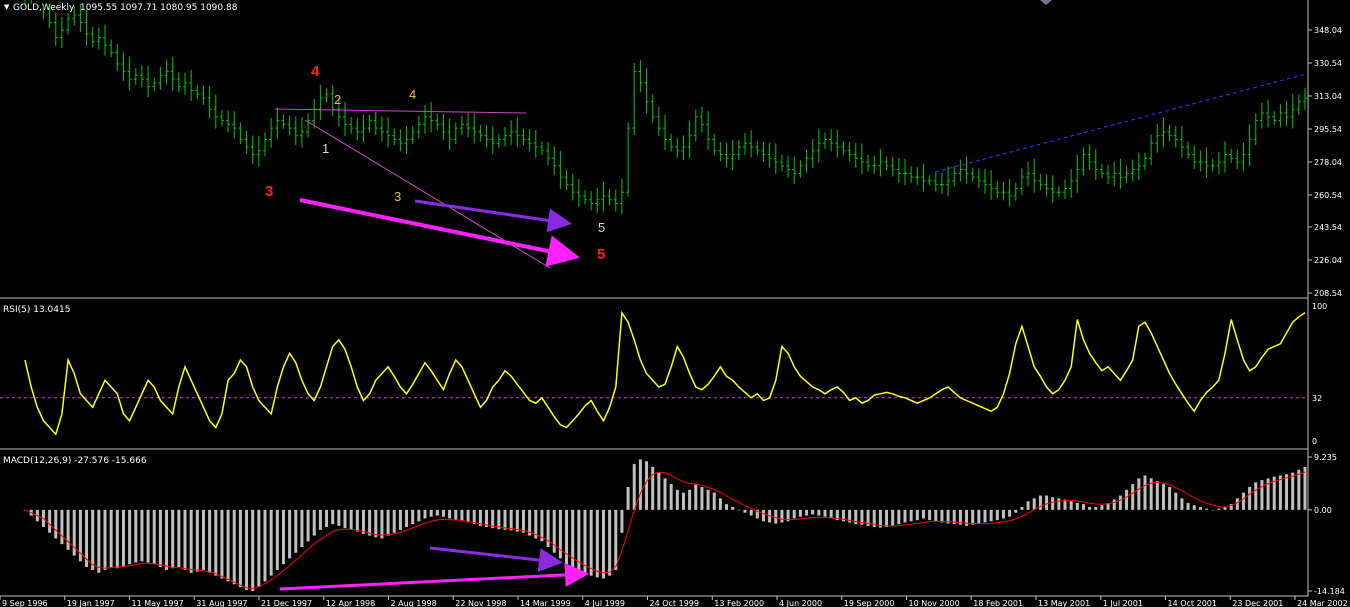 The width and height of the screenshot is (1350, 607). What do you see at coordinates (869, 603) in the screenshot?
I see `time-tick-label-13: 19 Sep 2000` at bounding box center [869, 603].